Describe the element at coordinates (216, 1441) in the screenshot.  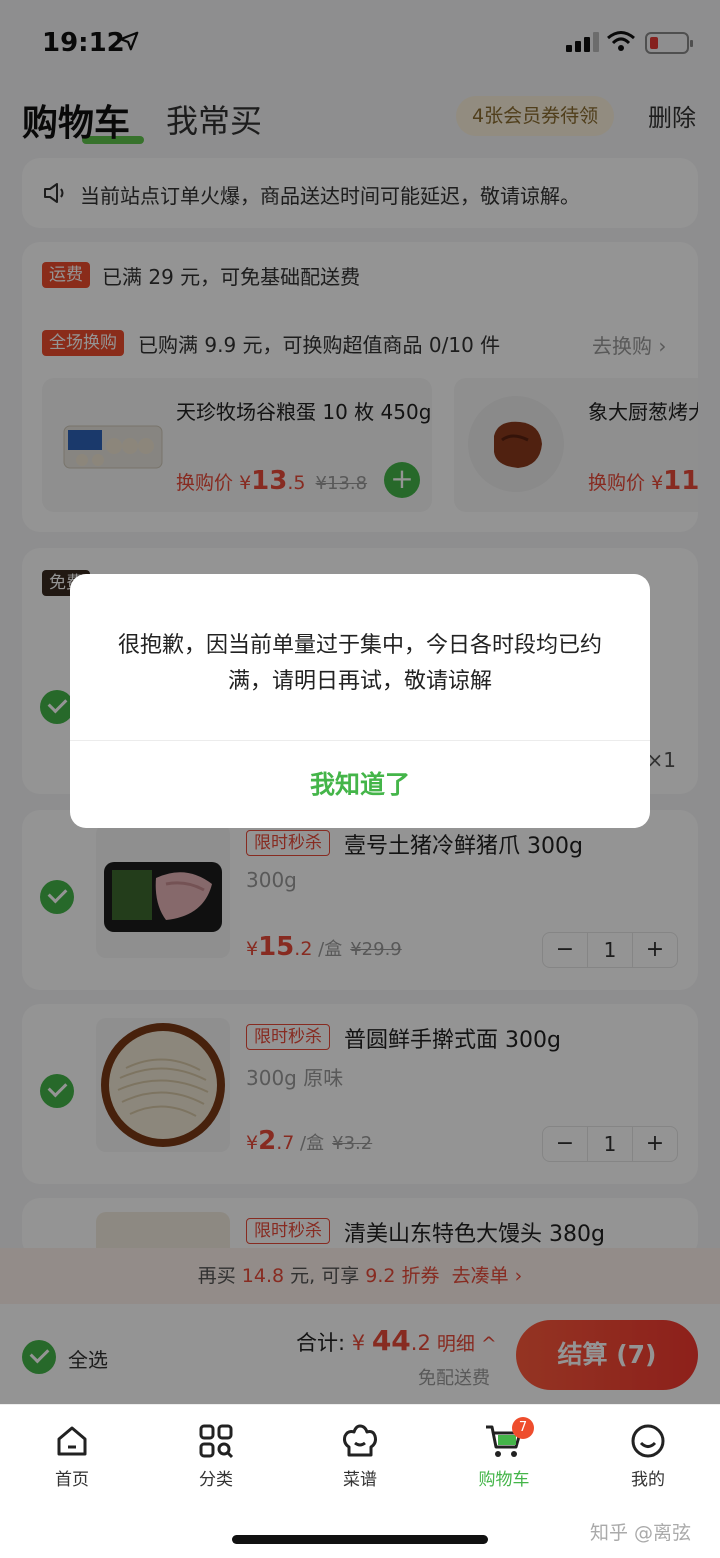
I see `category-icon` at that location.